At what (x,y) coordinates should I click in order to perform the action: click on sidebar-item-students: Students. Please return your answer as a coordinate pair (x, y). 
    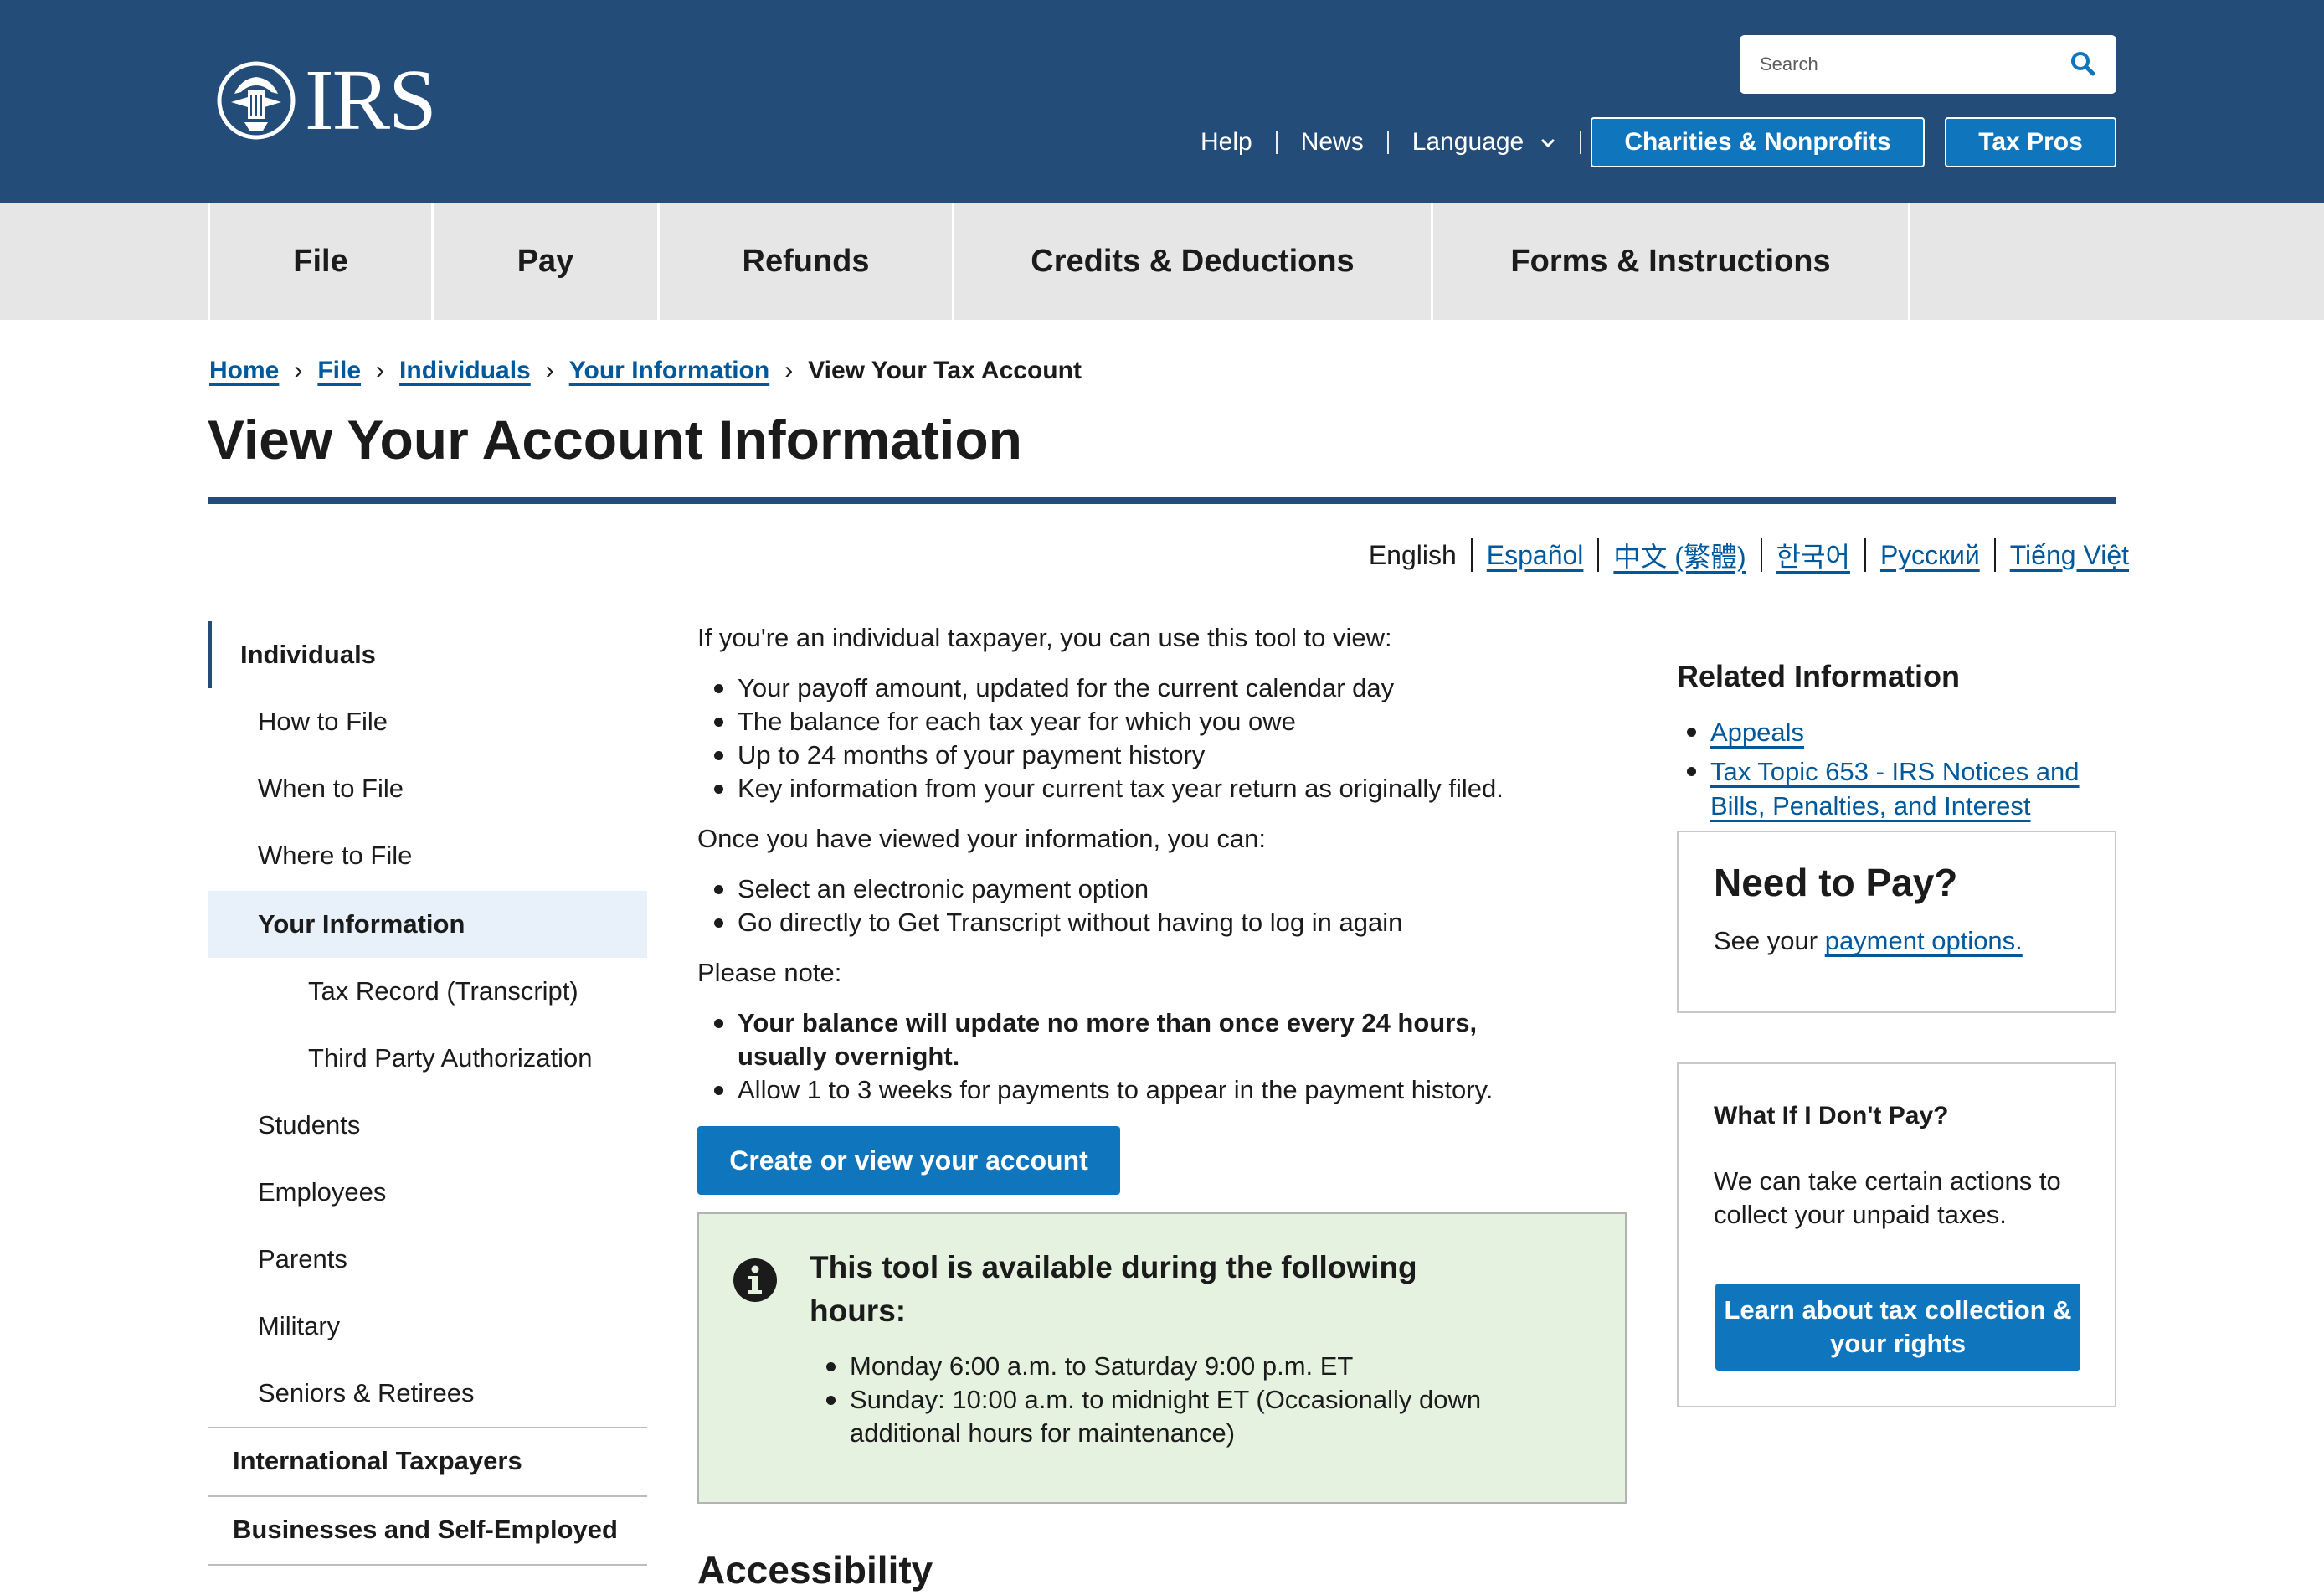
    Looking at the image, I should click on (427, 1125).